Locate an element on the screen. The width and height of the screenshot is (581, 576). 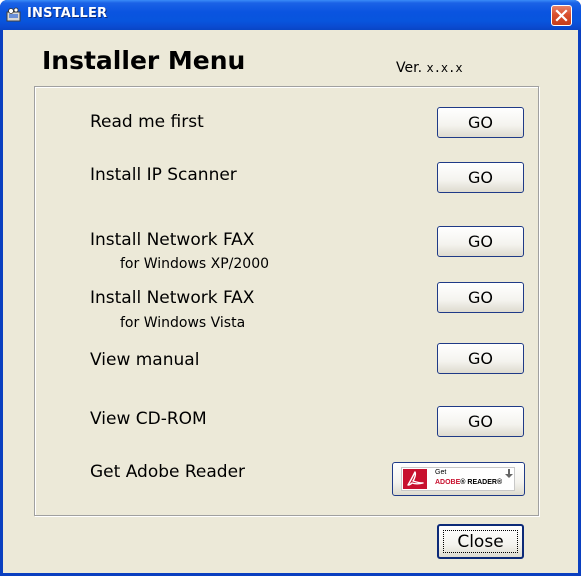
read-me-go-button: GO is located at coordinates (480, 122).